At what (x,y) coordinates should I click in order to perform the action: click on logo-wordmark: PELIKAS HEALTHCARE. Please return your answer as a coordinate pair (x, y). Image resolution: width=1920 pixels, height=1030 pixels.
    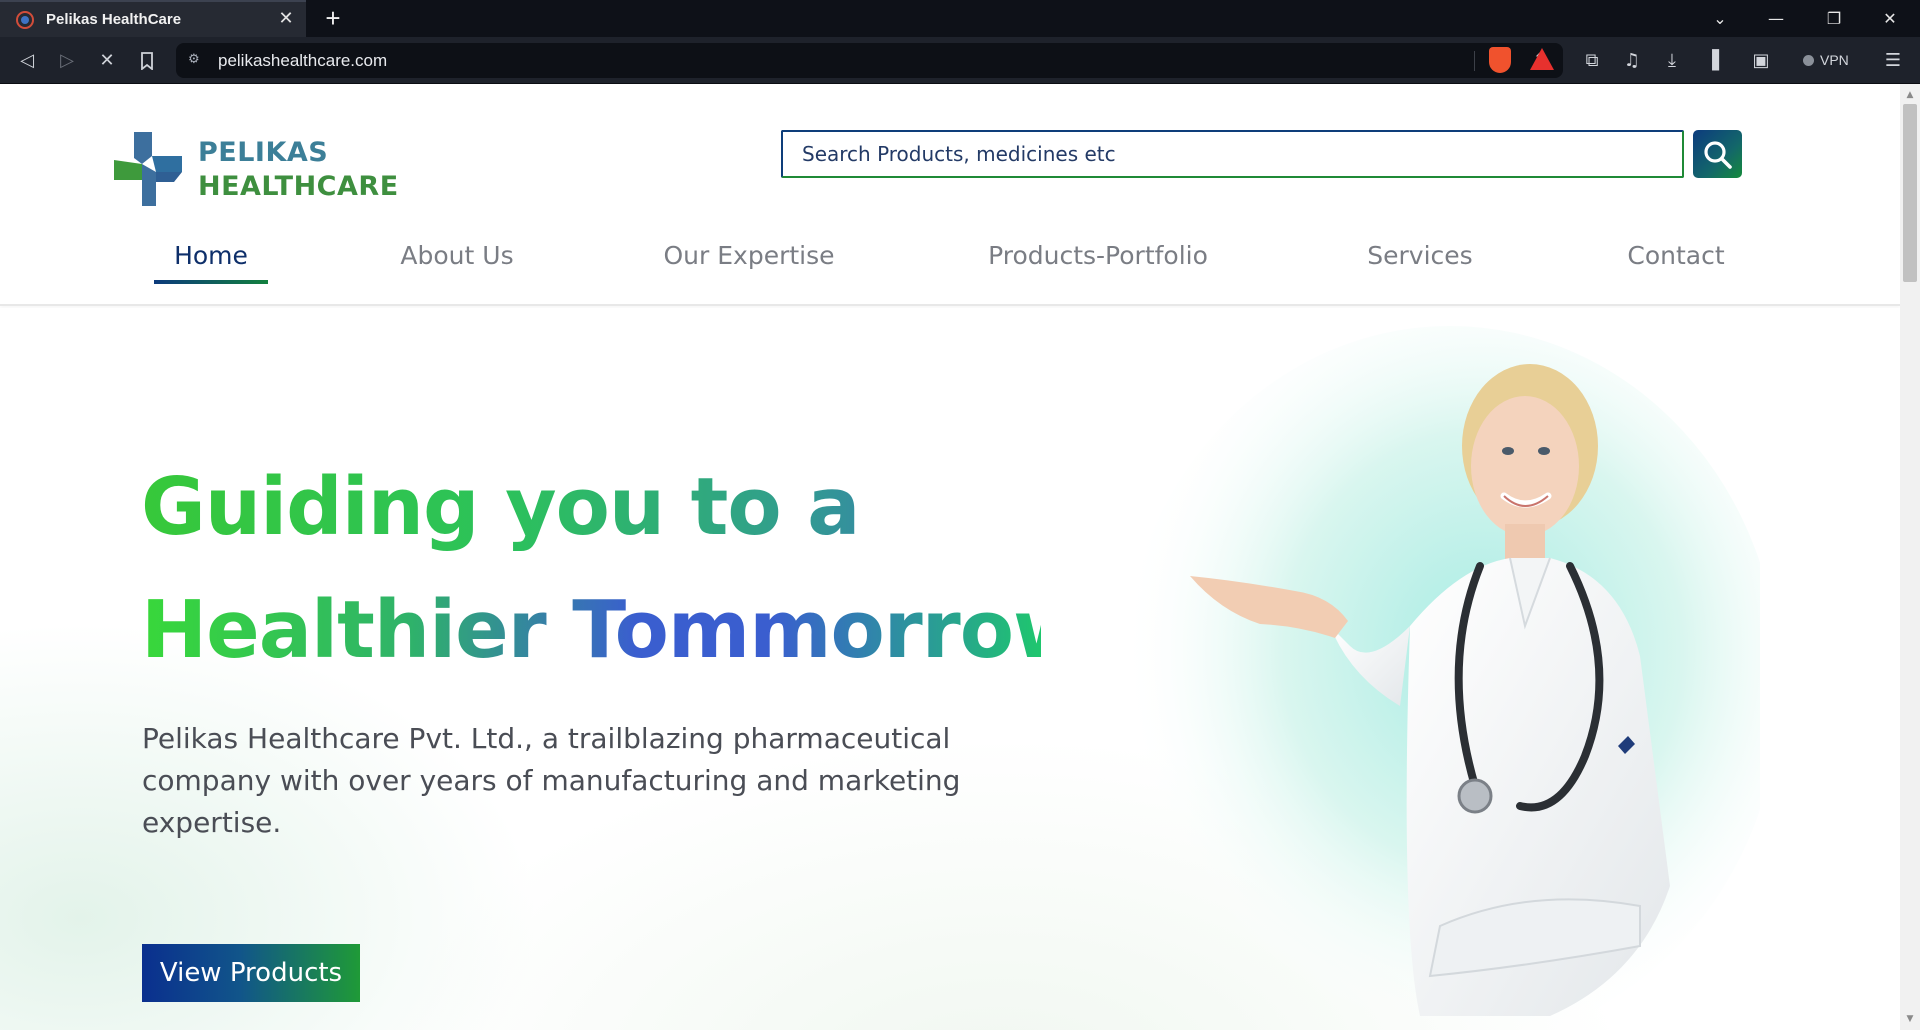
    Looking at the image, I should click on (298, 170).